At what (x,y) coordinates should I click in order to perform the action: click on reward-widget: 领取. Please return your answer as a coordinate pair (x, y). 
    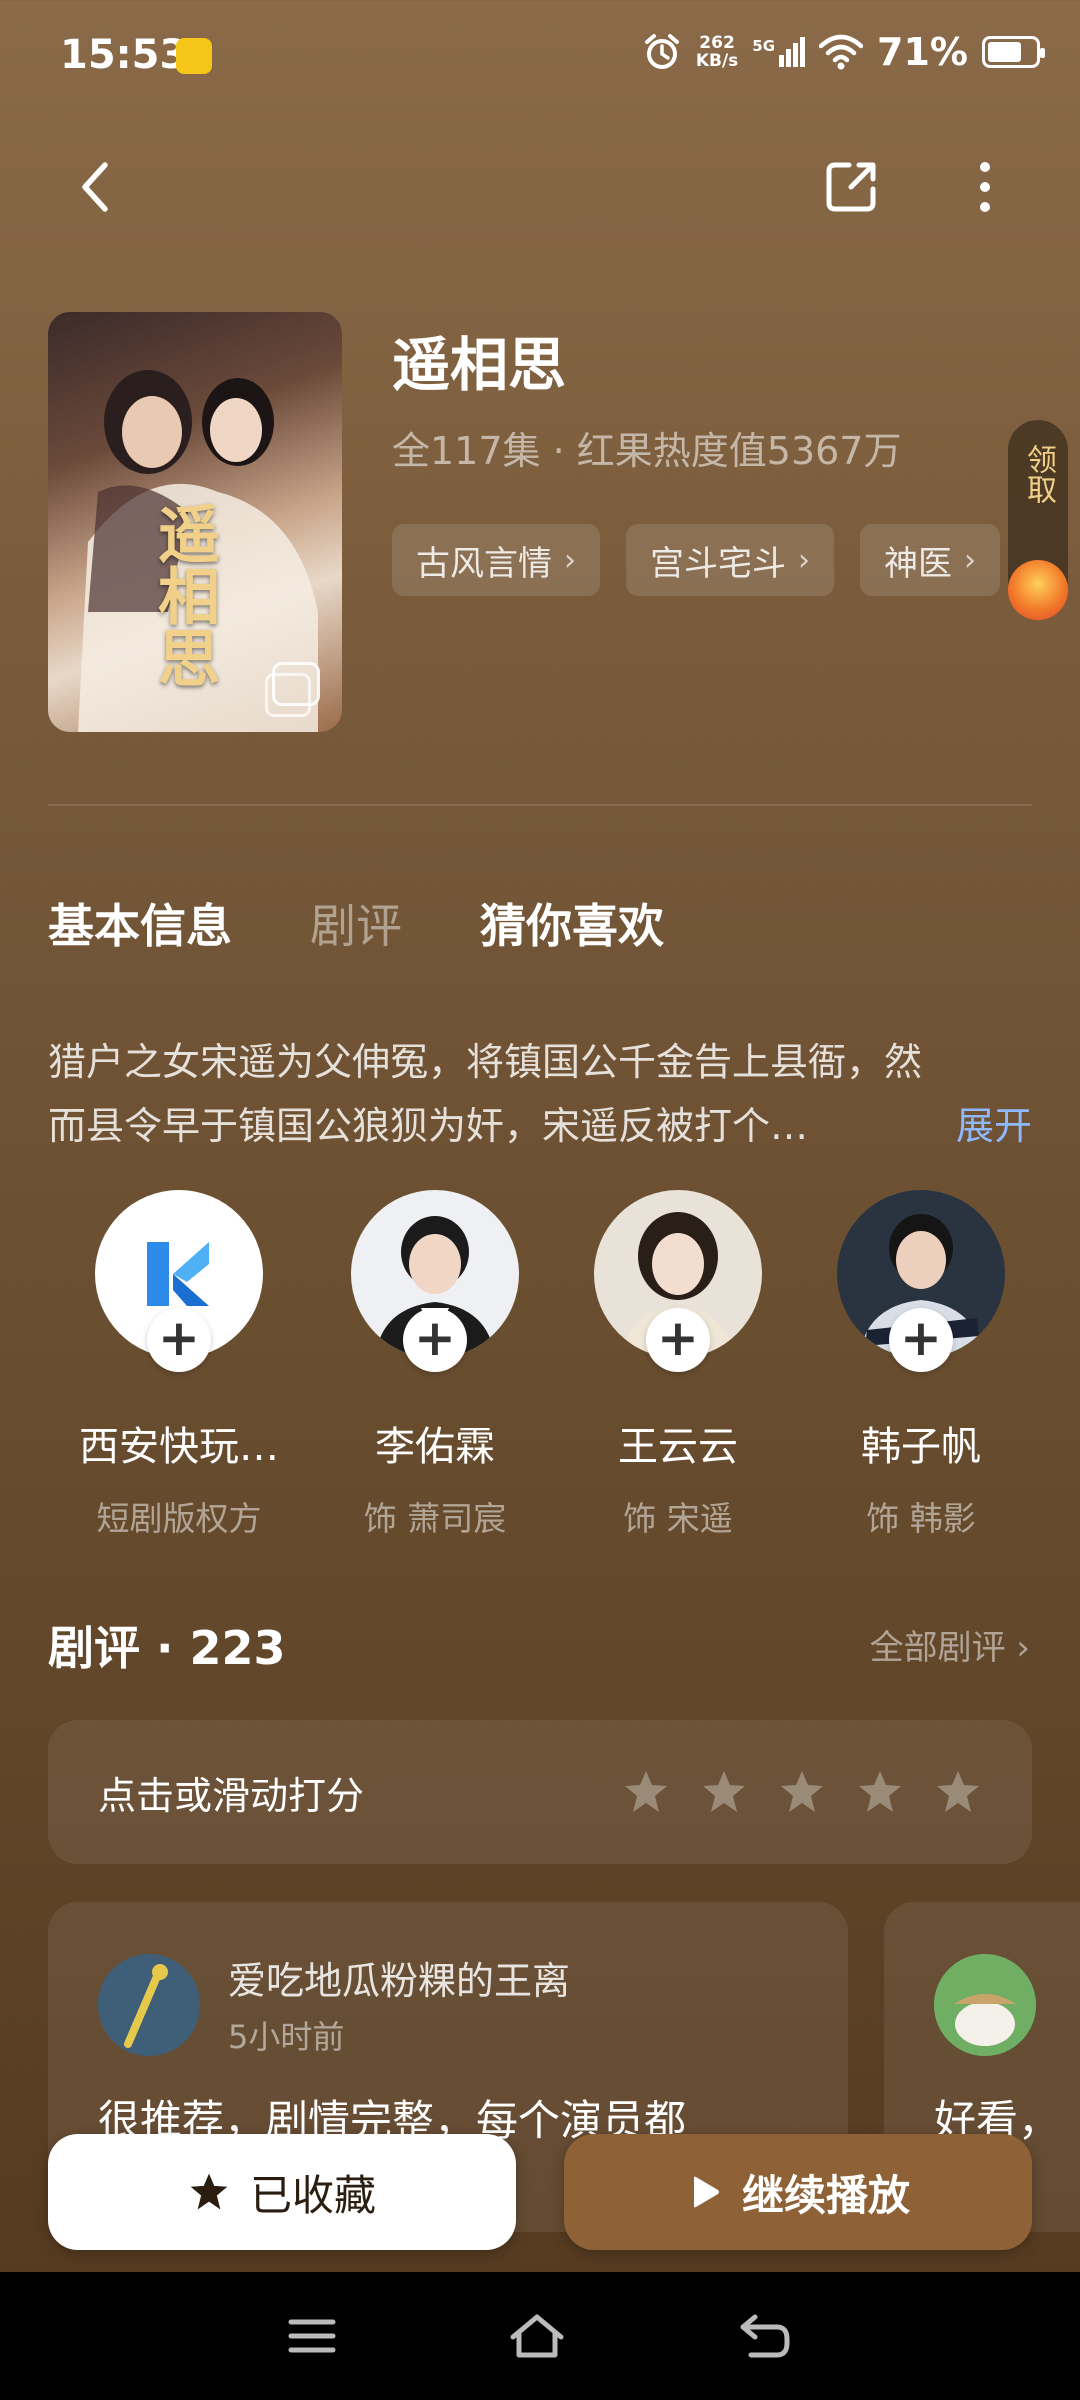
    Looking at the image, I should click on (1038, 520).